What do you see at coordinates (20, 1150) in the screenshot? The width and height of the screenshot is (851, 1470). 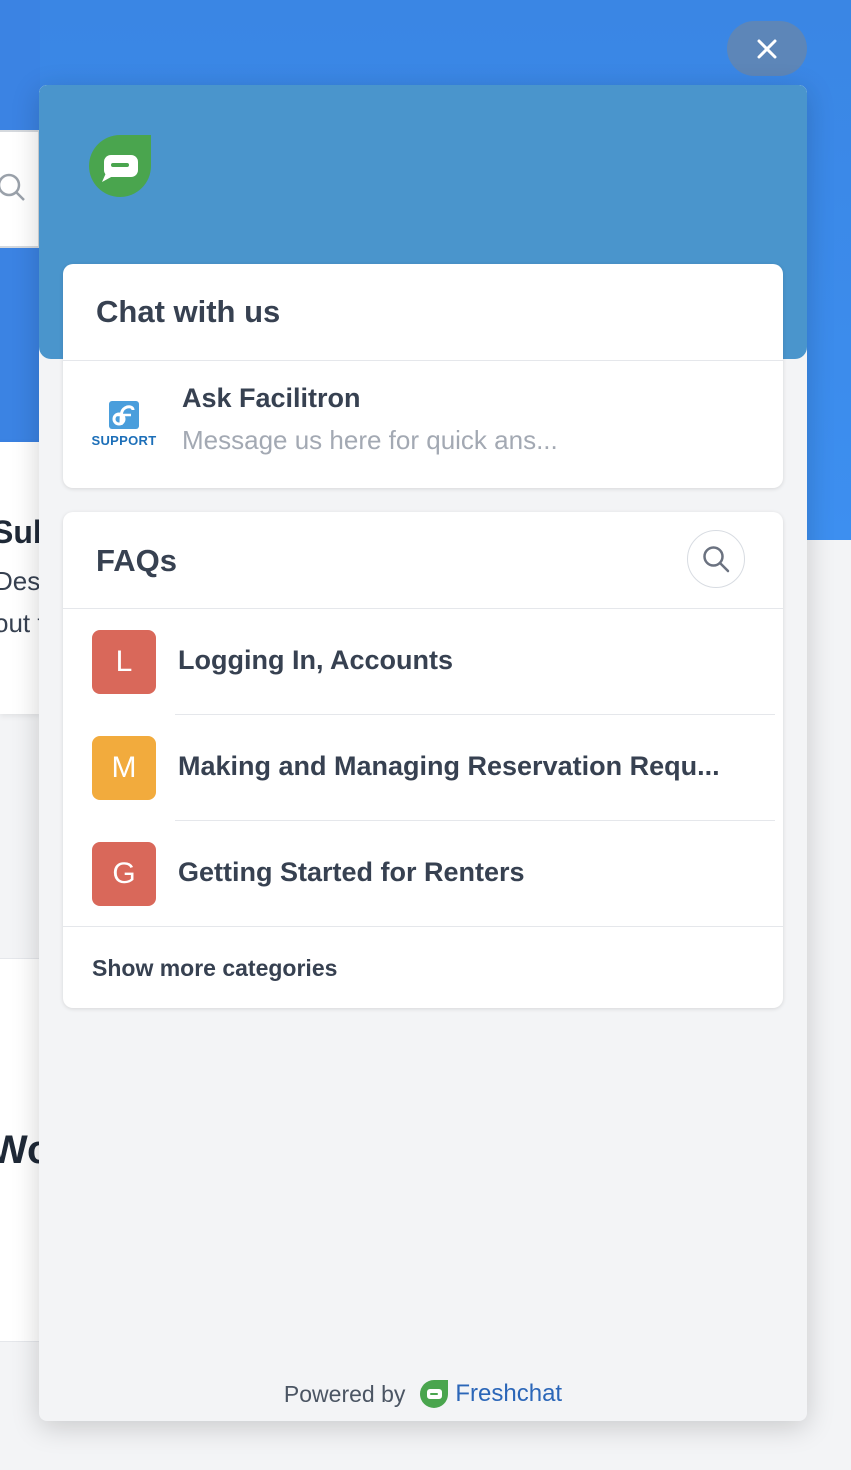 I see `background-card-2-title: Wo` at bounding box center [20, 1150].